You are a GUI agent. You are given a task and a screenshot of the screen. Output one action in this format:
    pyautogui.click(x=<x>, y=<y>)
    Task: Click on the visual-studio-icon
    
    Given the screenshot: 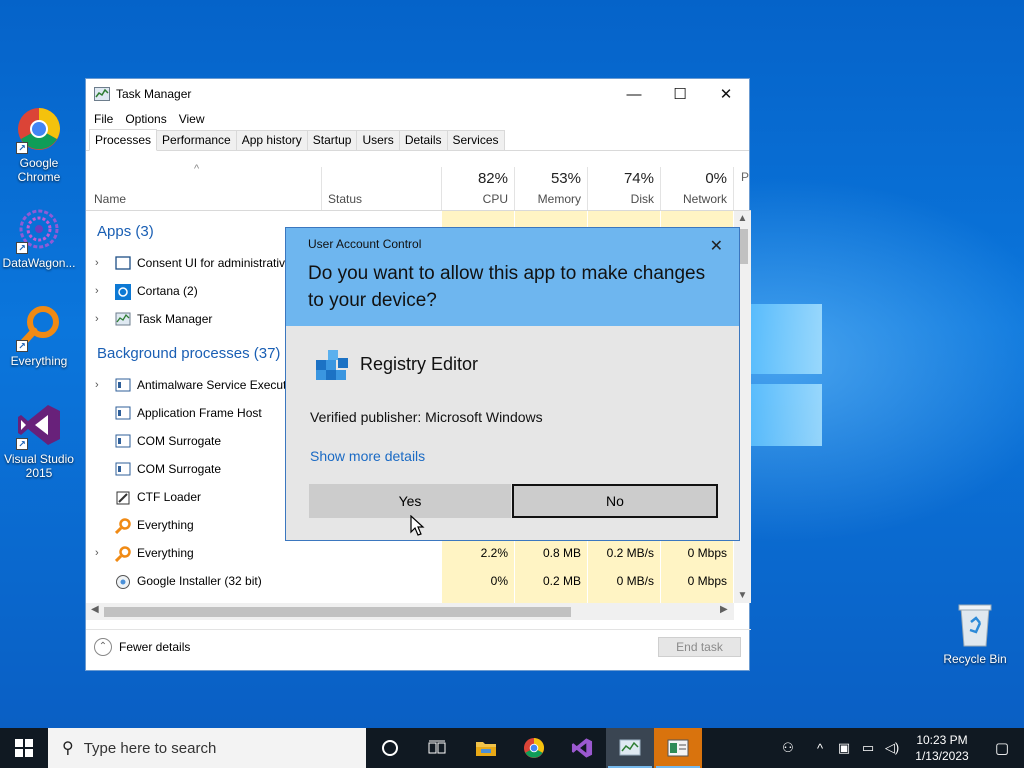 What is the action you would take?
    pyautogui.click(x=582, y=748)
    